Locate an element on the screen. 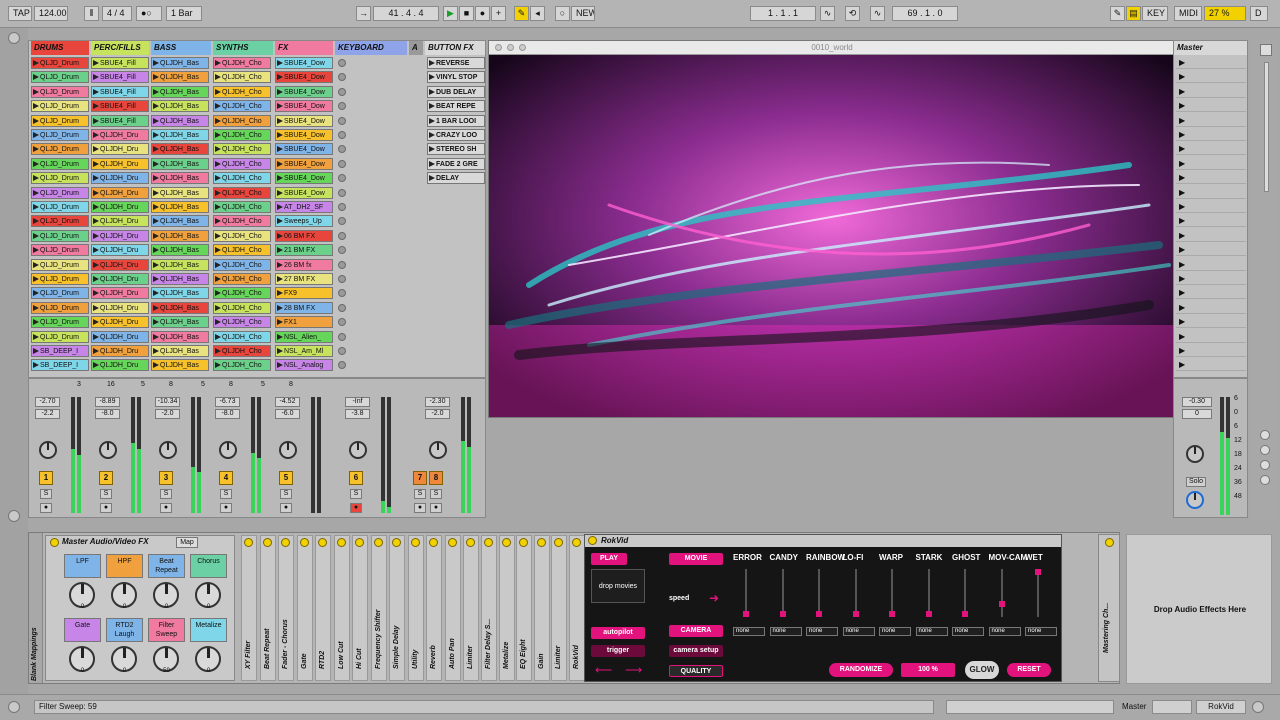  effect-slider is located at coordinates (928, 593).